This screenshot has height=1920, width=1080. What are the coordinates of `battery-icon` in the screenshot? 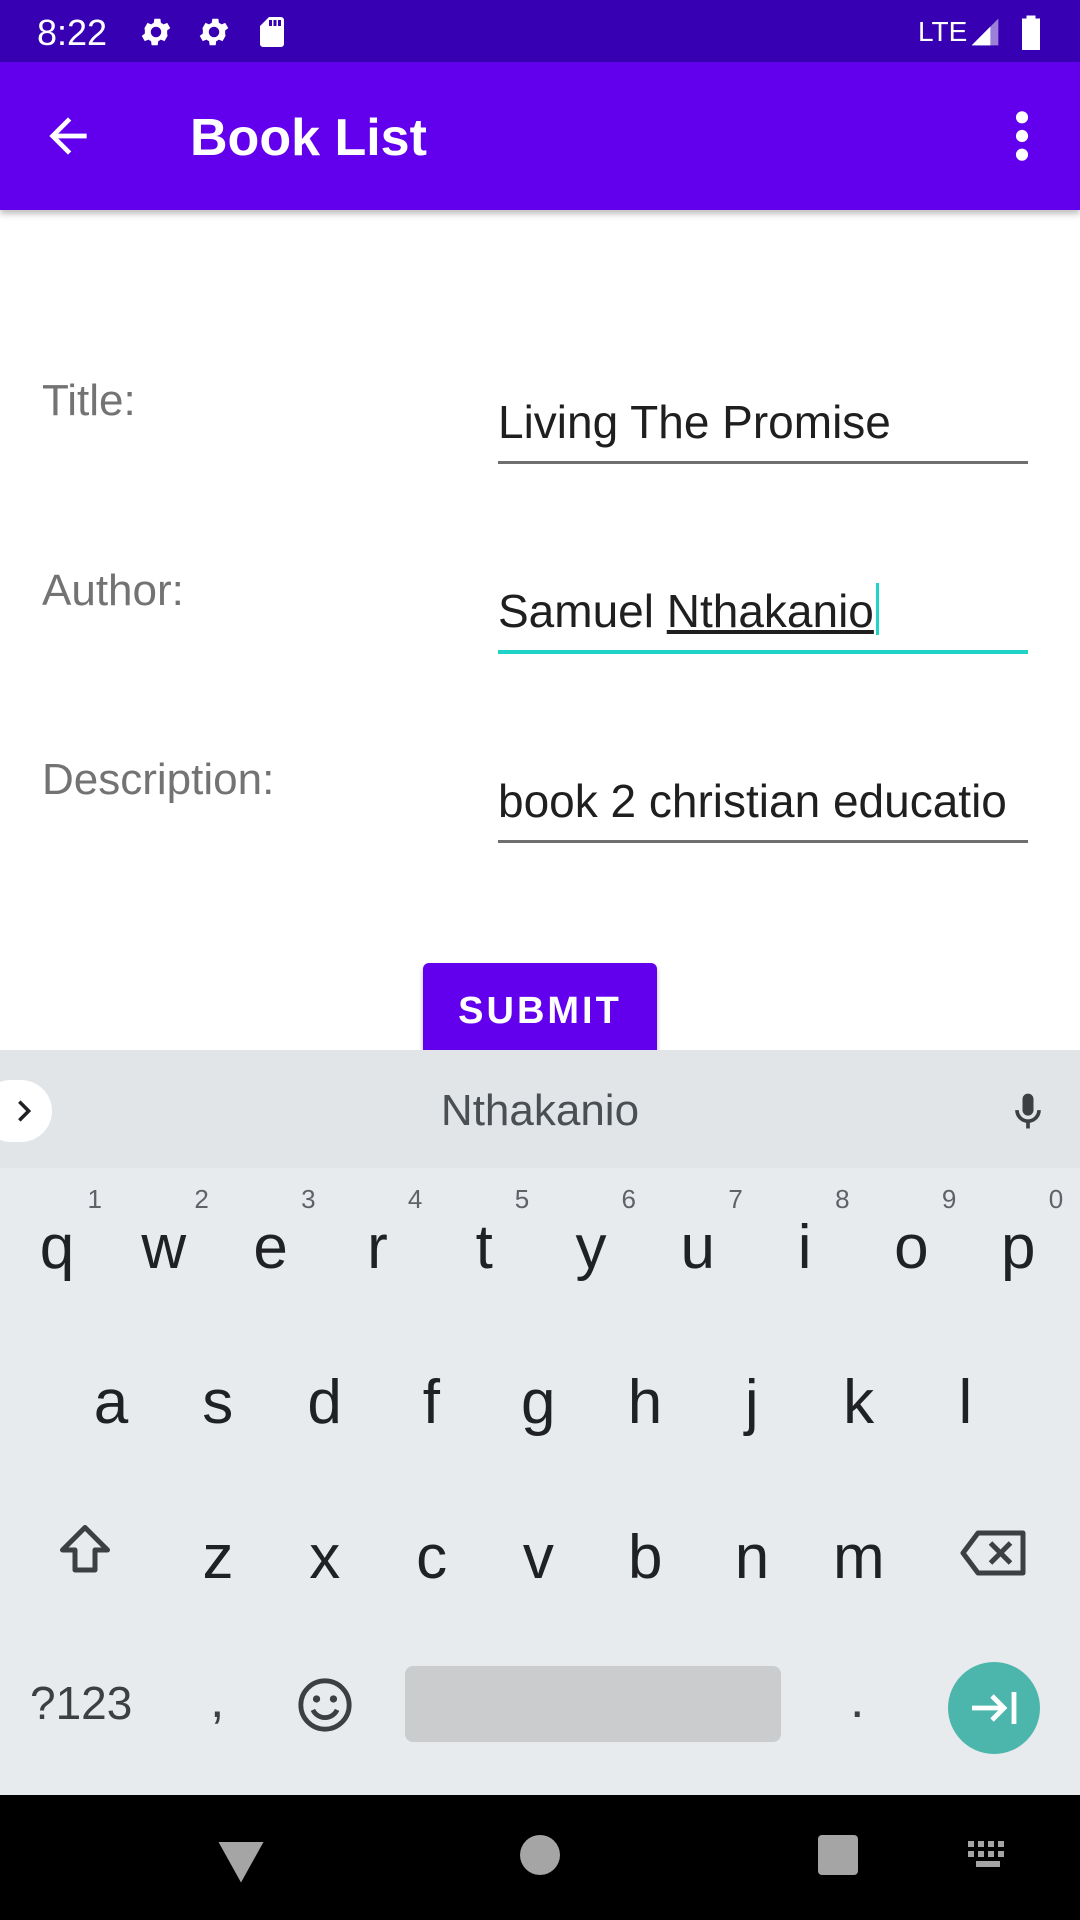 It's located at (1031, 32).